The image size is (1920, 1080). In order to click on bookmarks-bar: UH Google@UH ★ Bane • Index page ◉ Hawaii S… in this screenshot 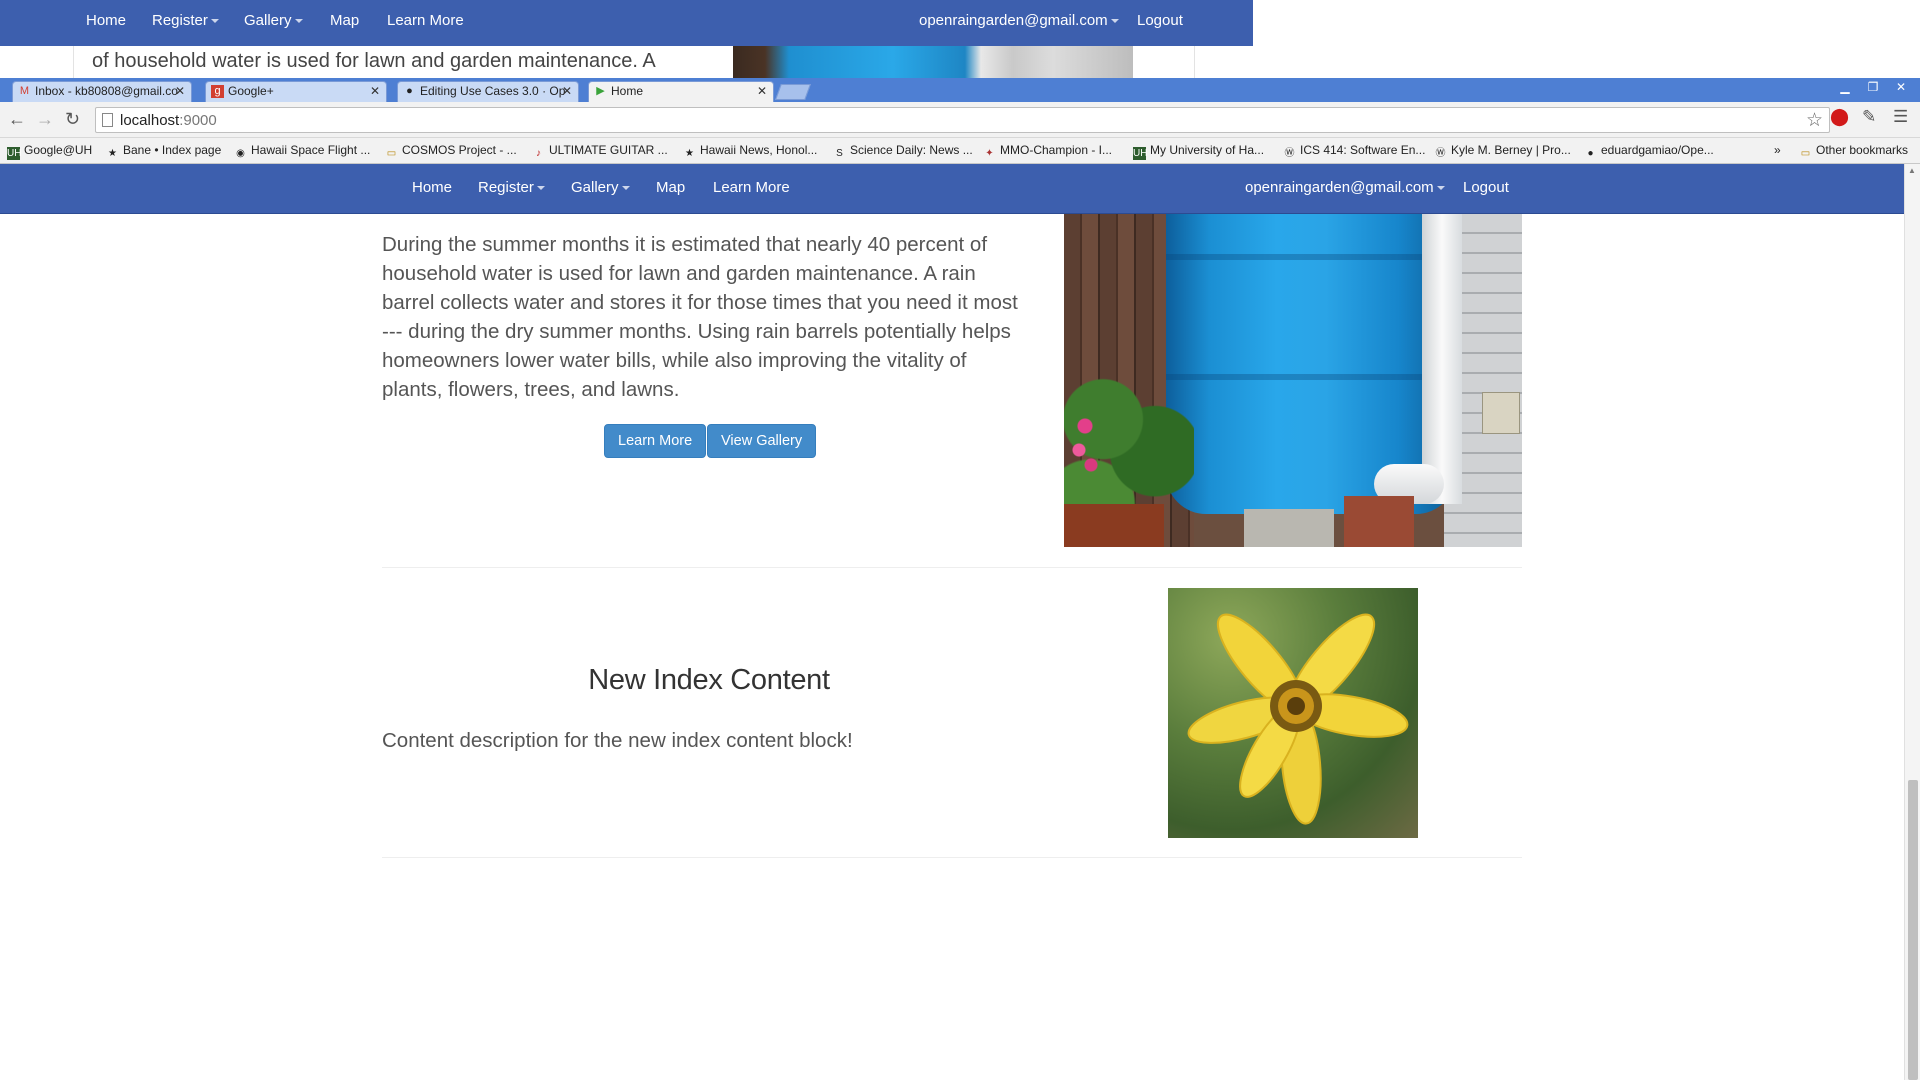, I will do `click(960, 151)`.